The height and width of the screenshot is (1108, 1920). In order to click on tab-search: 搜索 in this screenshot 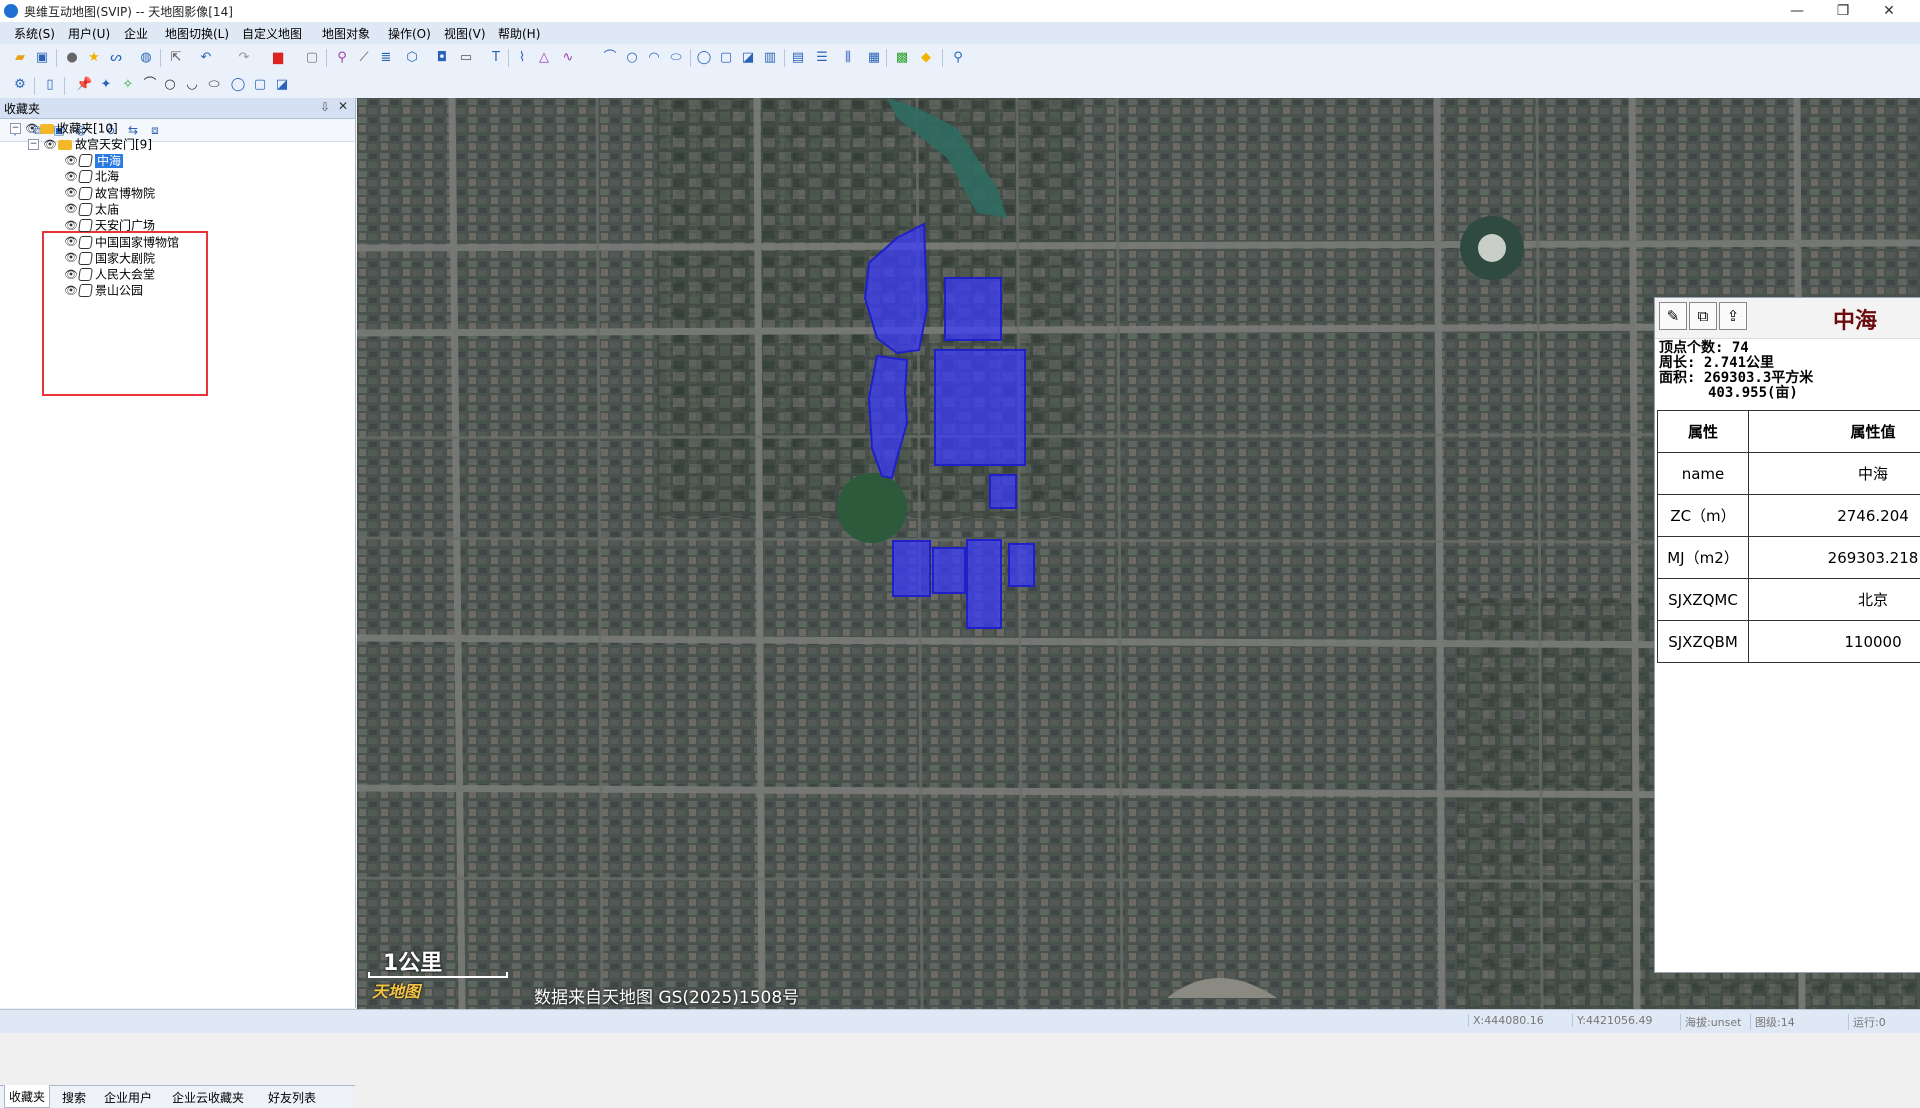, I will do `click(74, 1097)`.